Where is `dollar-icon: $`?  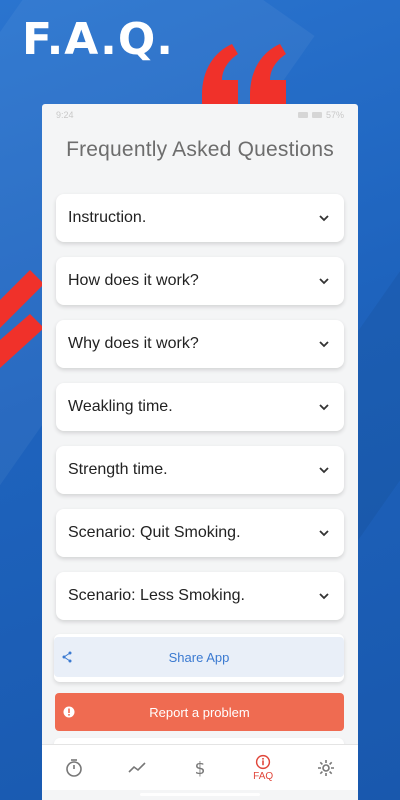 dollar-icon: $ is located at coordinates (200, 768).